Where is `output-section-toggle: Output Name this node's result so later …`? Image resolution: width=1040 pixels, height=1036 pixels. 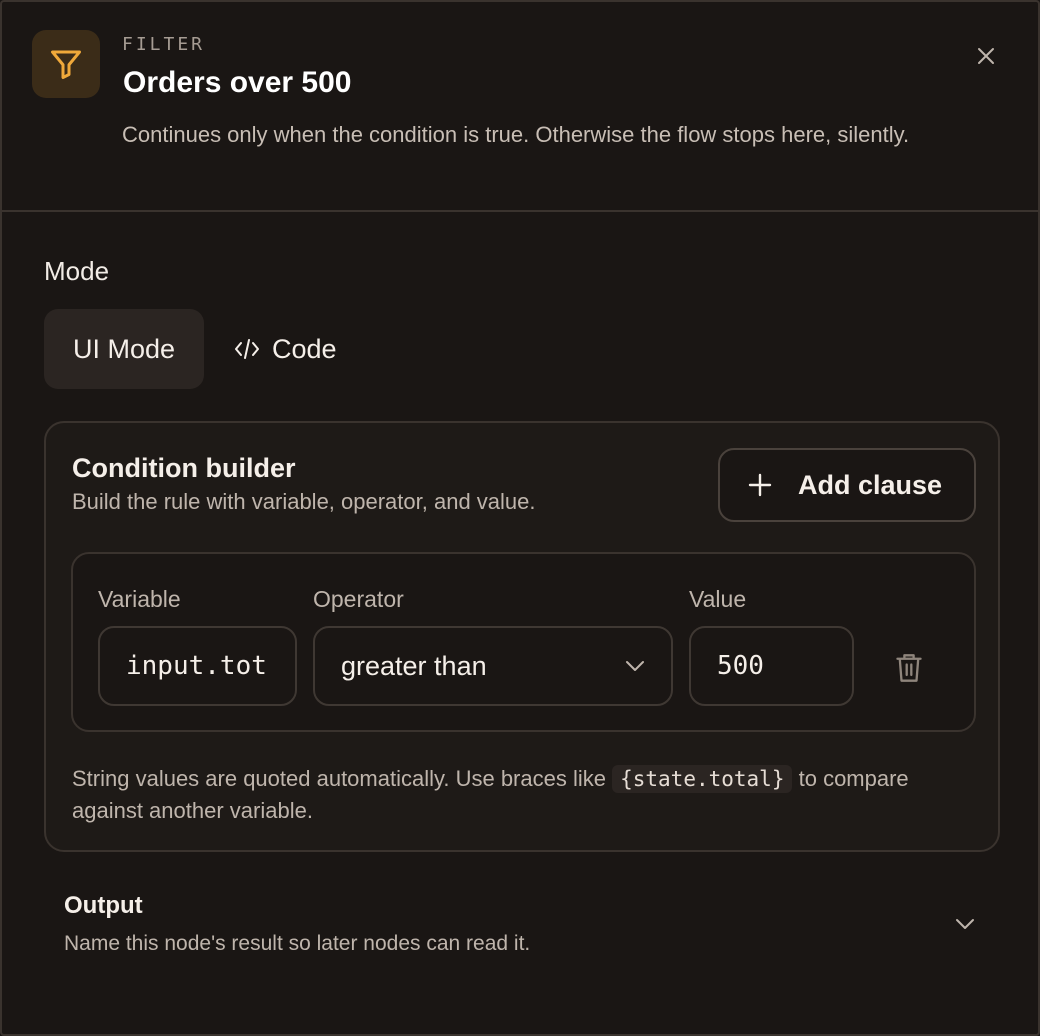 output-section-toggle: Output Name this node's result so later … is located at coordinates (522, 927).